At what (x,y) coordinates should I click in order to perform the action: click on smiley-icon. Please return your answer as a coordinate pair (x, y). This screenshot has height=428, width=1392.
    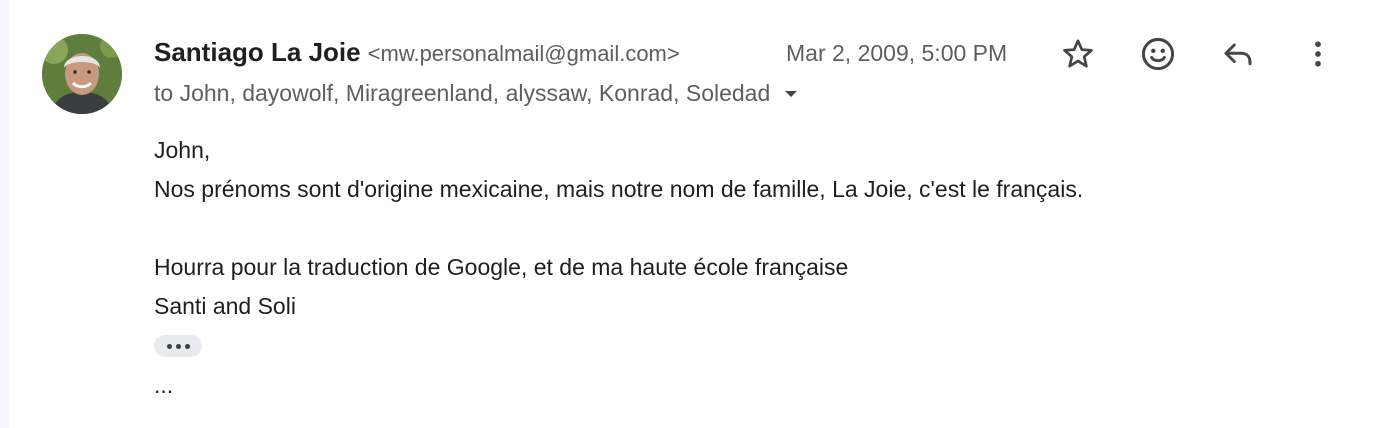
    Looking at the image, I should click on (1158, 54).